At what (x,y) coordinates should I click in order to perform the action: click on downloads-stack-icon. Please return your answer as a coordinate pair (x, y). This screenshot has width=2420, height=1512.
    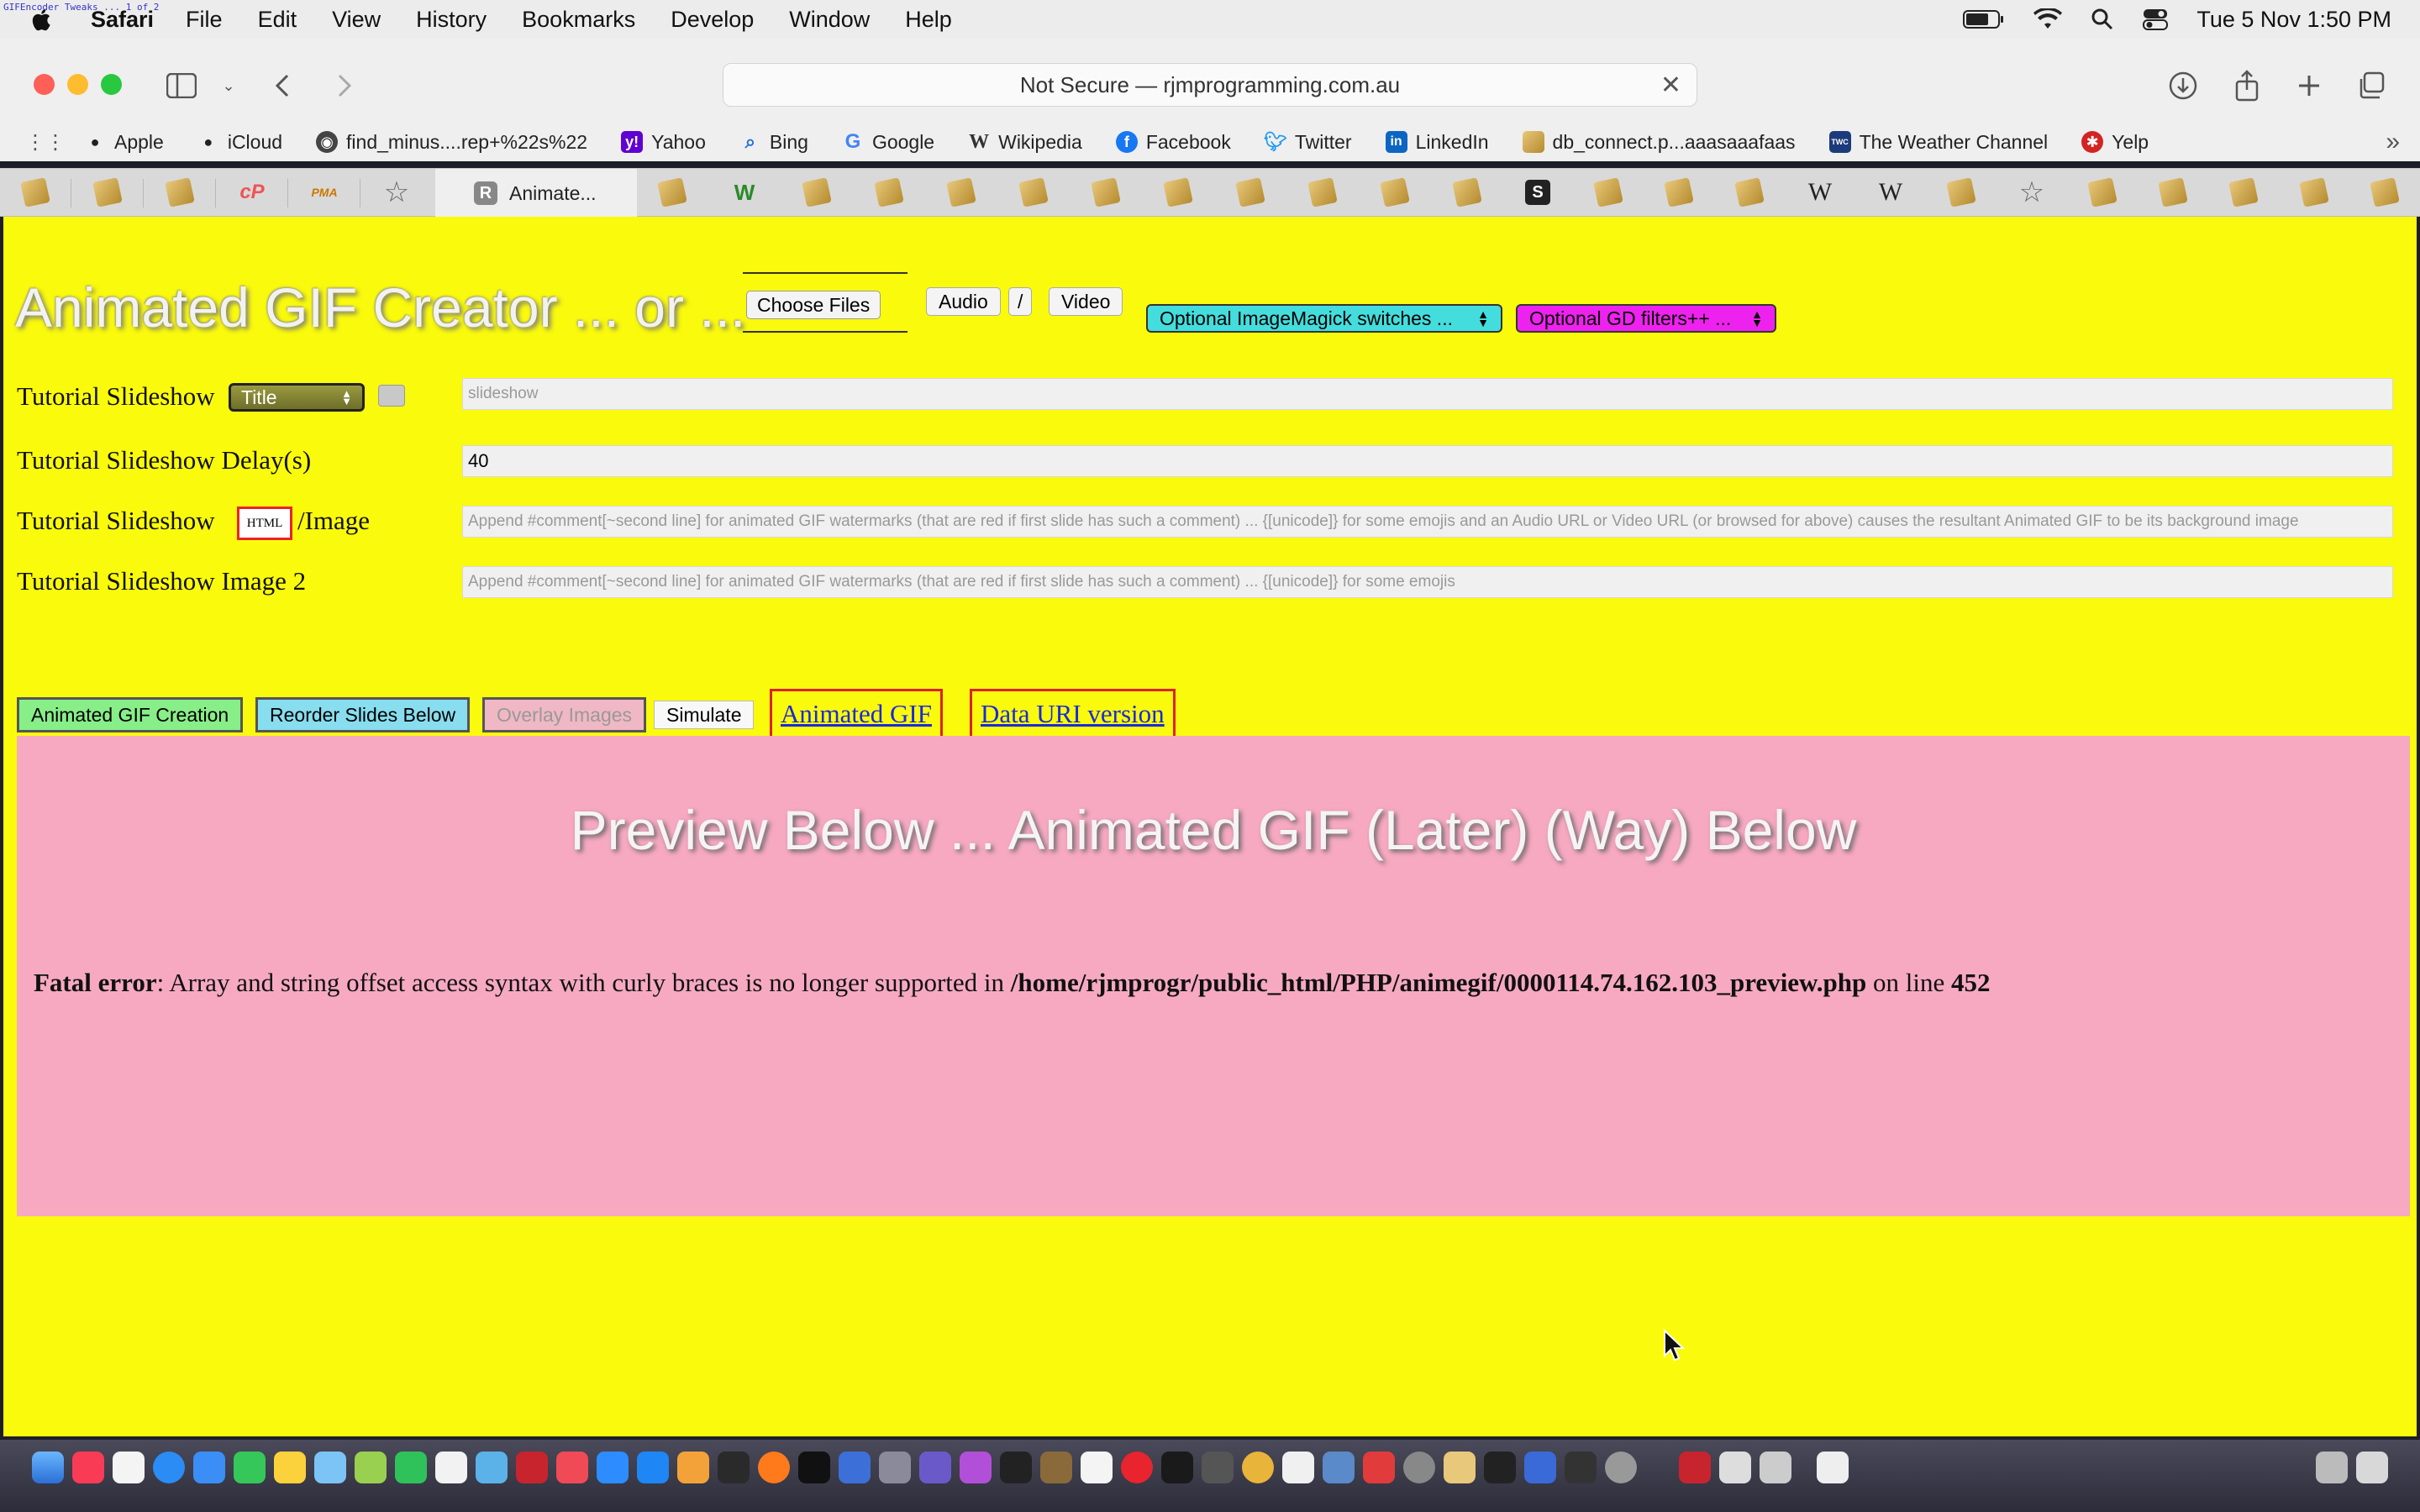
    Looking at the image, I should click on (2332, 1467).